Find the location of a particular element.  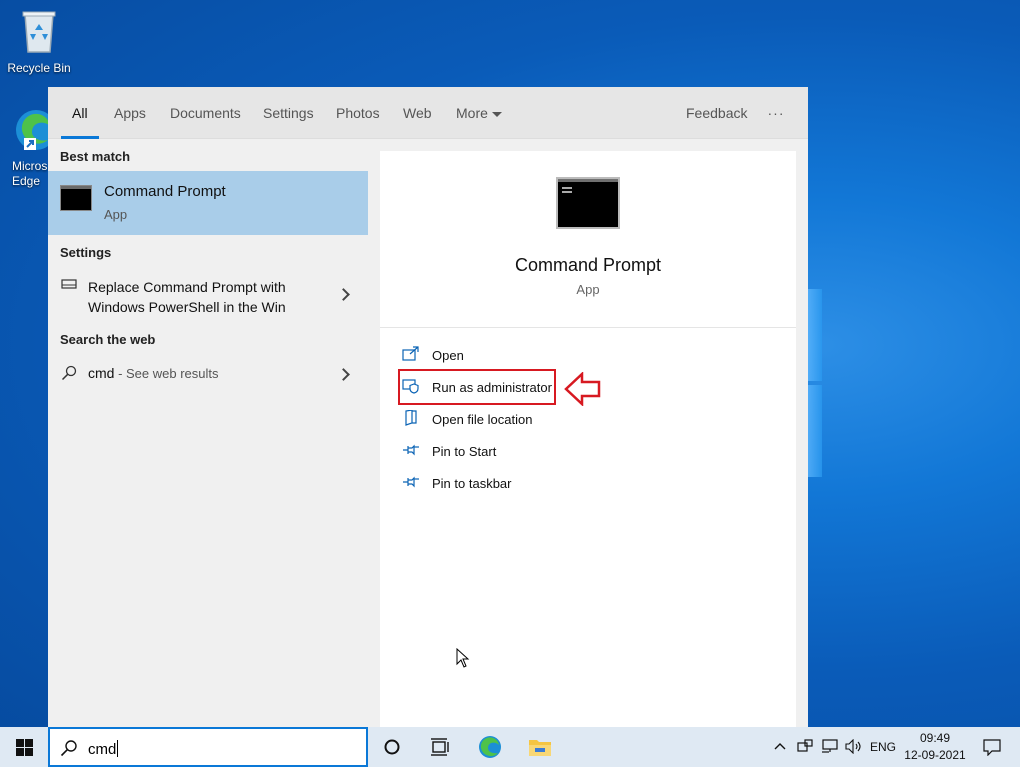

file-explorer-button is located at coordinates (540, 747).